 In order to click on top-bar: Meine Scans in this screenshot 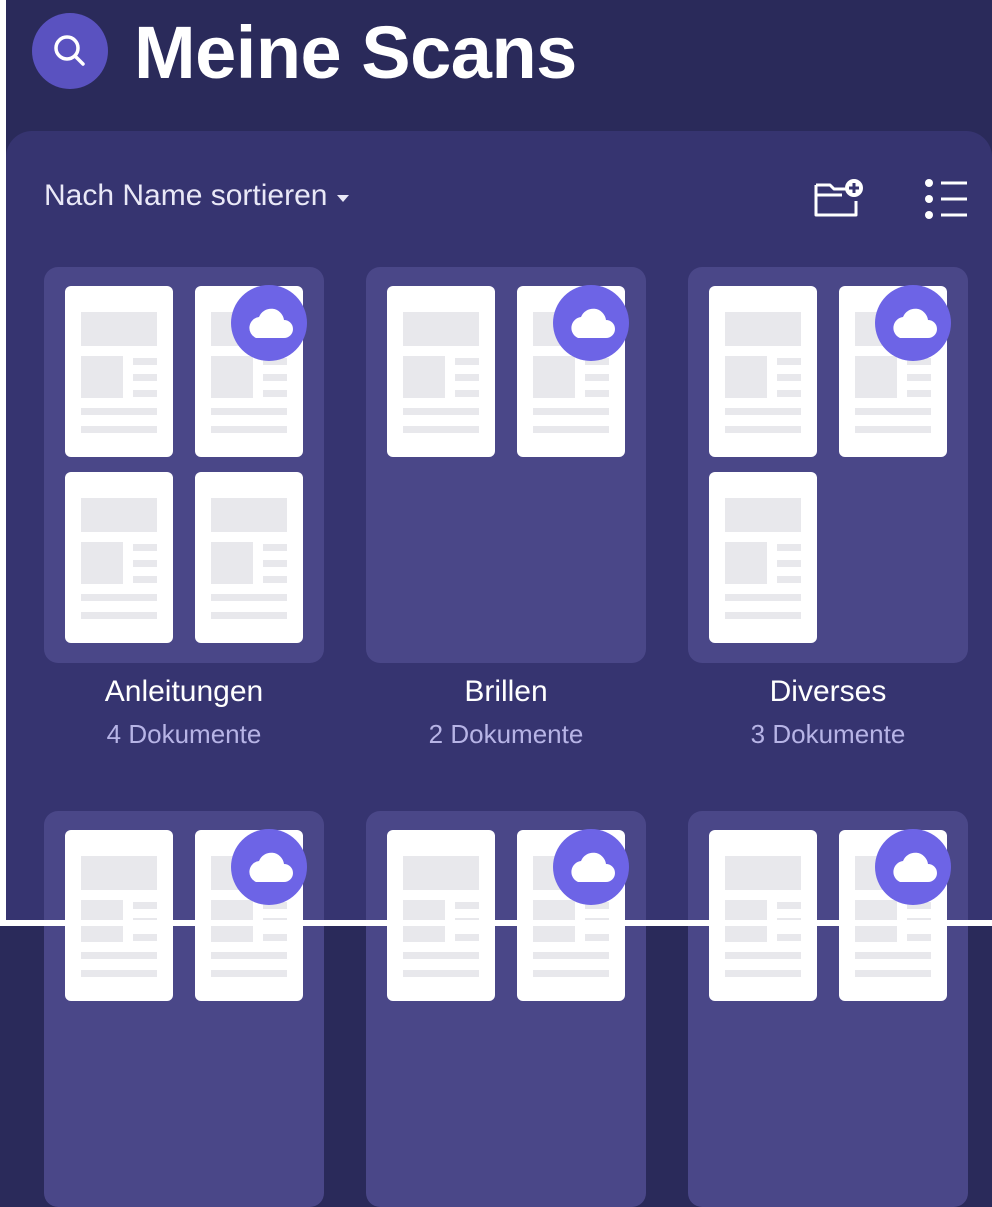, I will do `click(499, 65)`.